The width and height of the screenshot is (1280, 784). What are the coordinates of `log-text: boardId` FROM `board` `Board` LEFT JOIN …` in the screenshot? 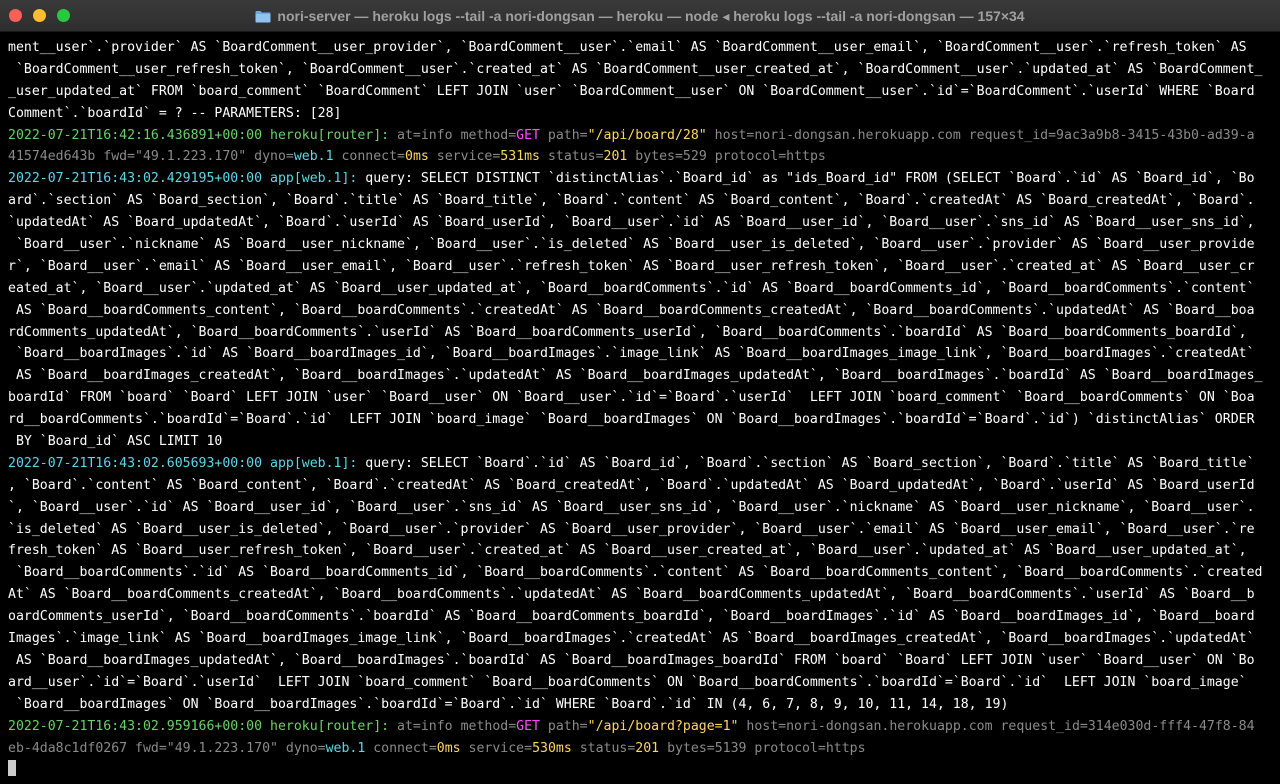 It's located at (631, 398).